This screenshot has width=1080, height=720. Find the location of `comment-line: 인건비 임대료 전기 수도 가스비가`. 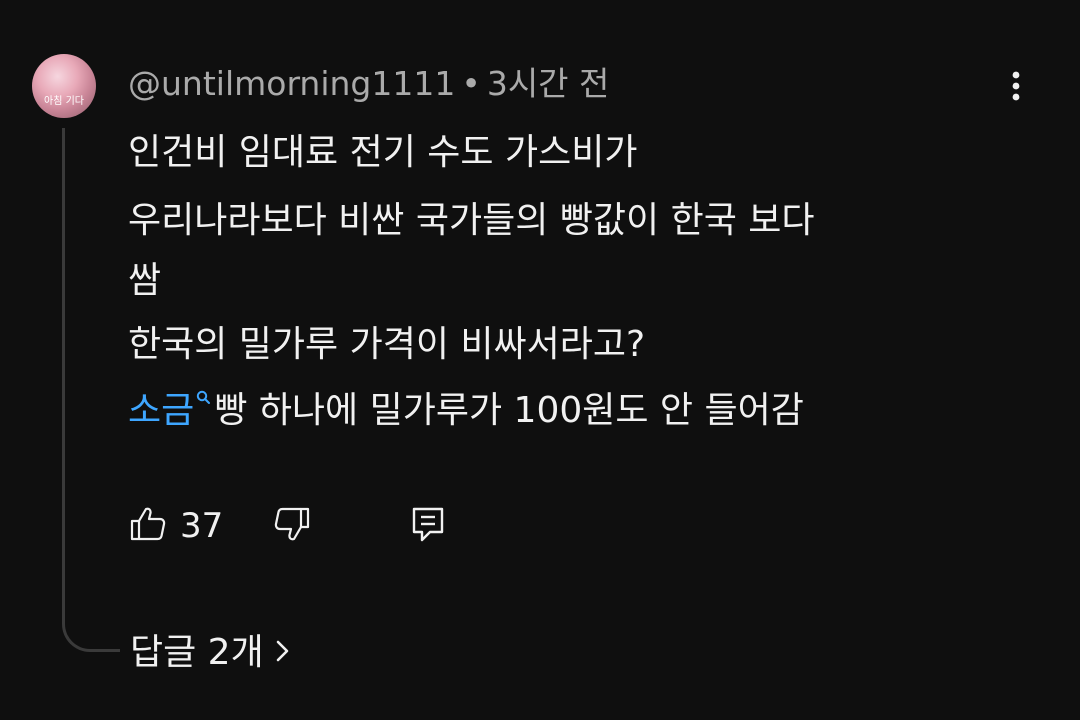

comment-line: 인건비 임대료 전기 수도 가스비가 is located at coordinates (383, 152).